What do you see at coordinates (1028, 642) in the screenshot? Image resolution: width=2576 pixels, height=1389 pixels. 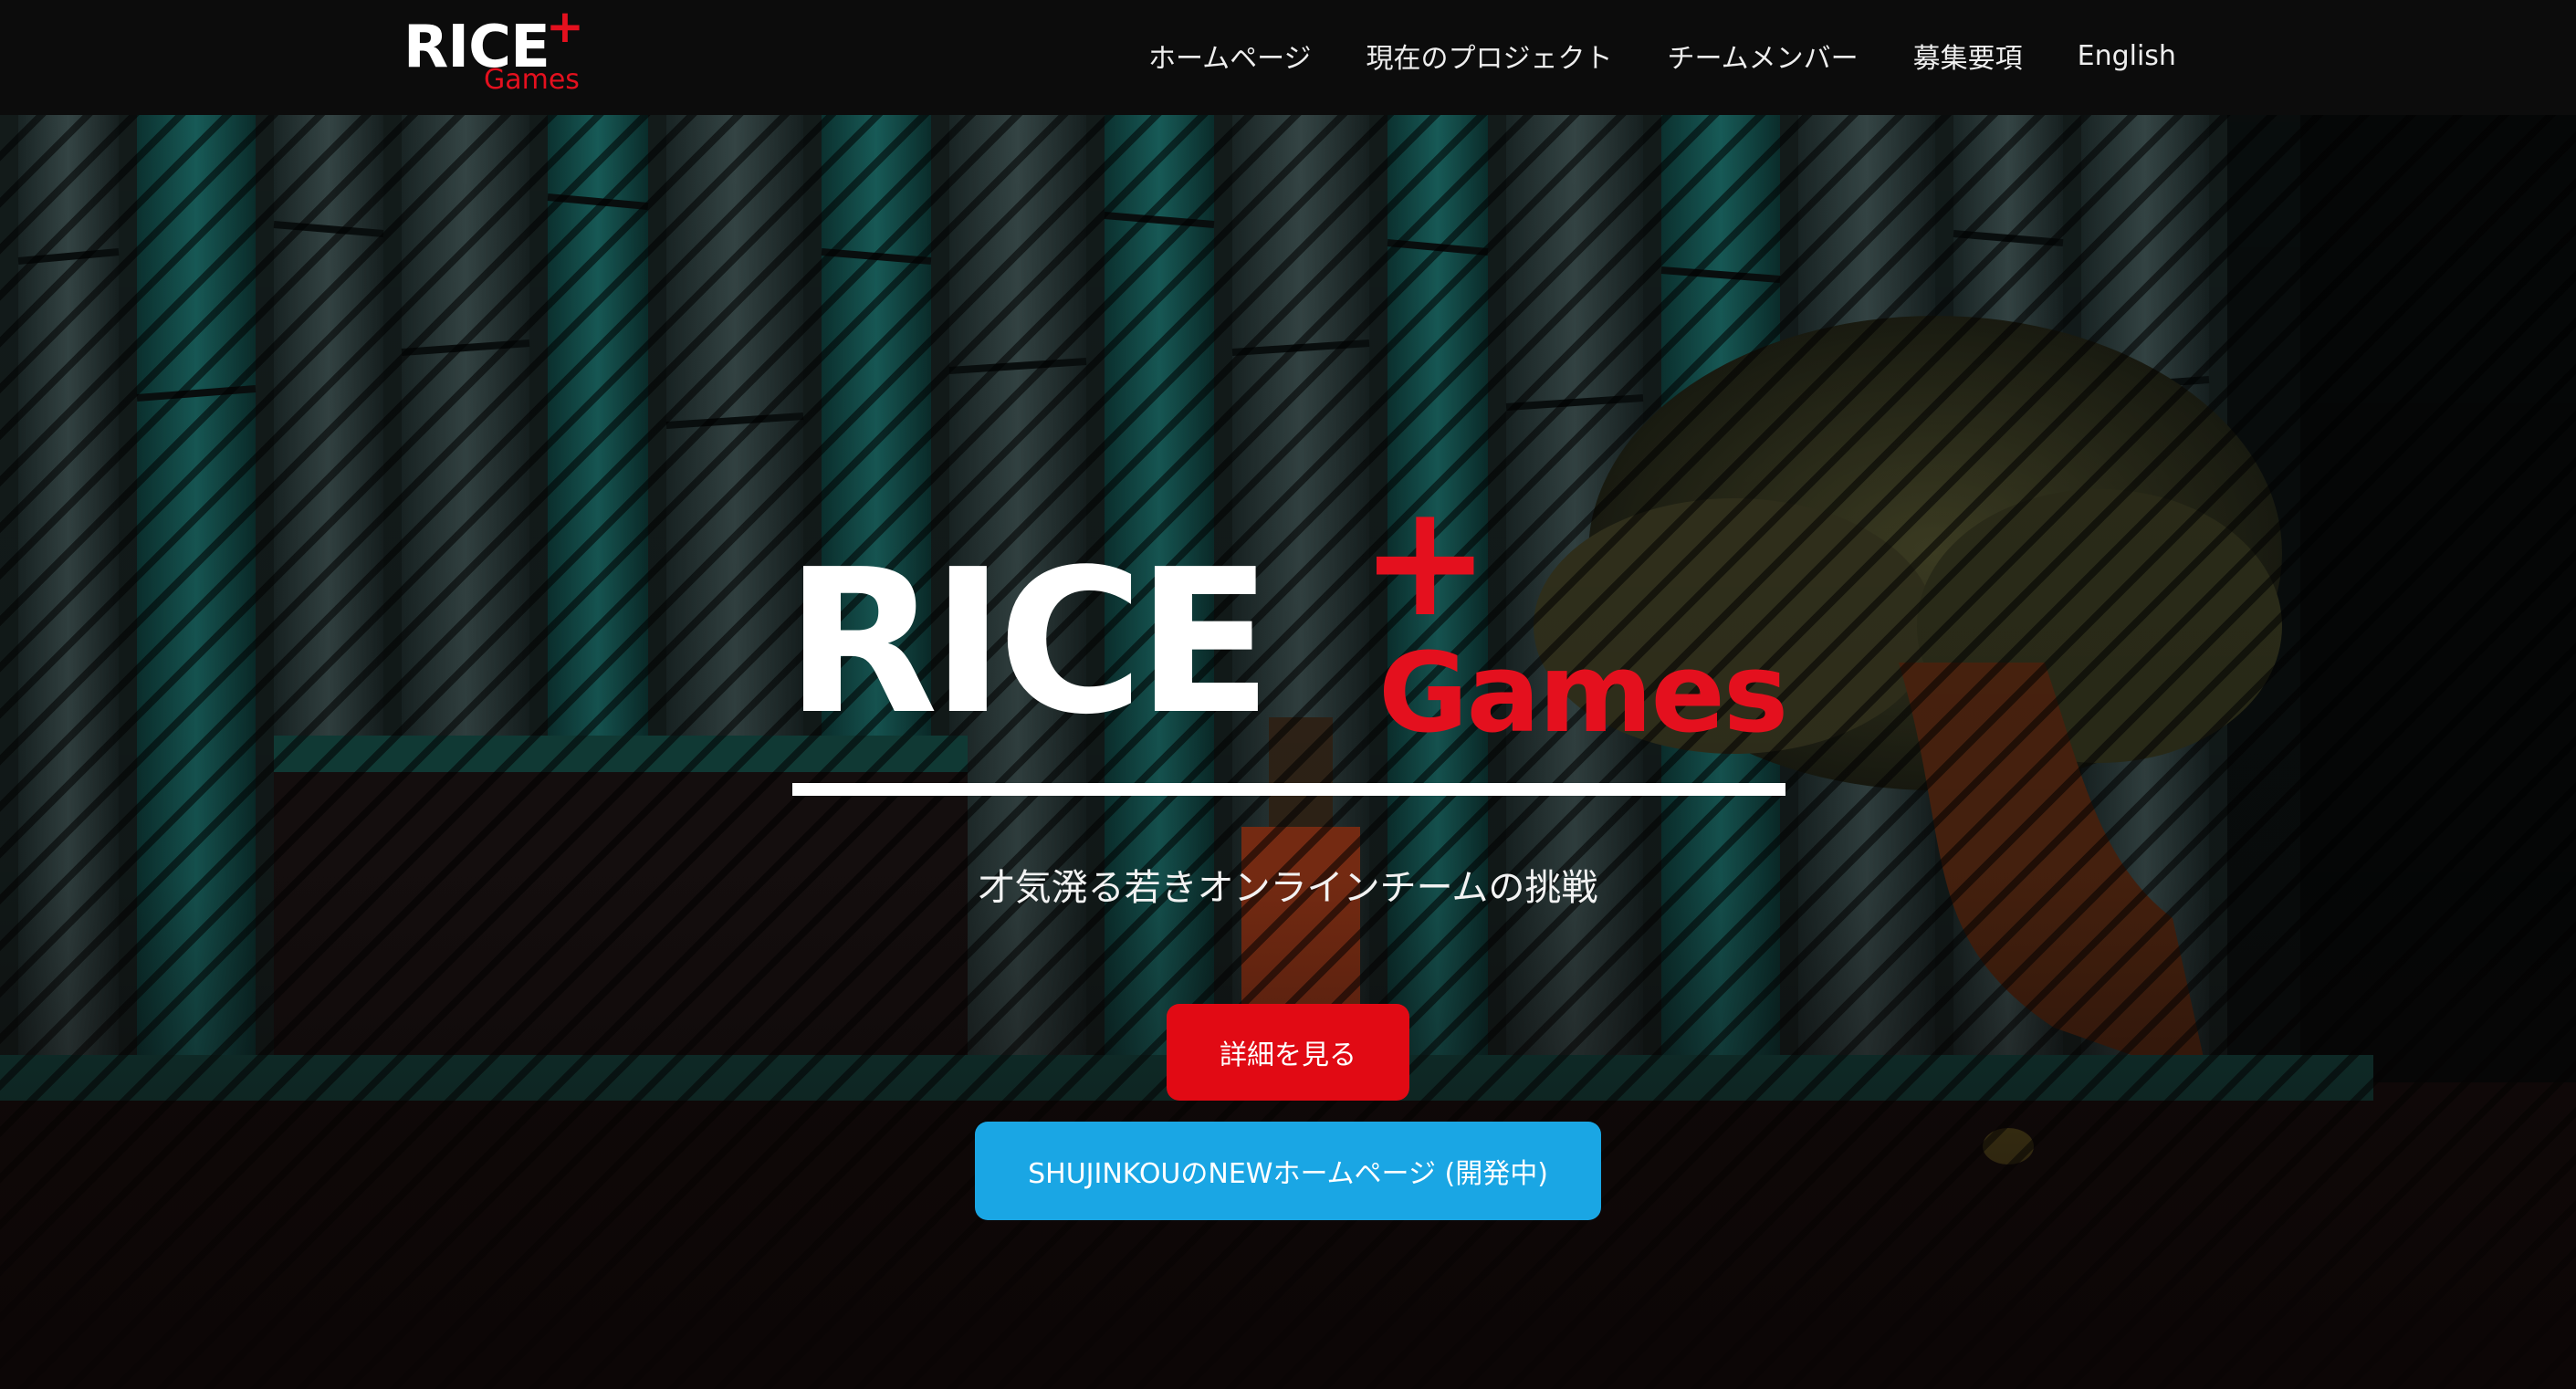 I see `hero-logo-rice-text: RICE` at bounding box center [1028, 642].